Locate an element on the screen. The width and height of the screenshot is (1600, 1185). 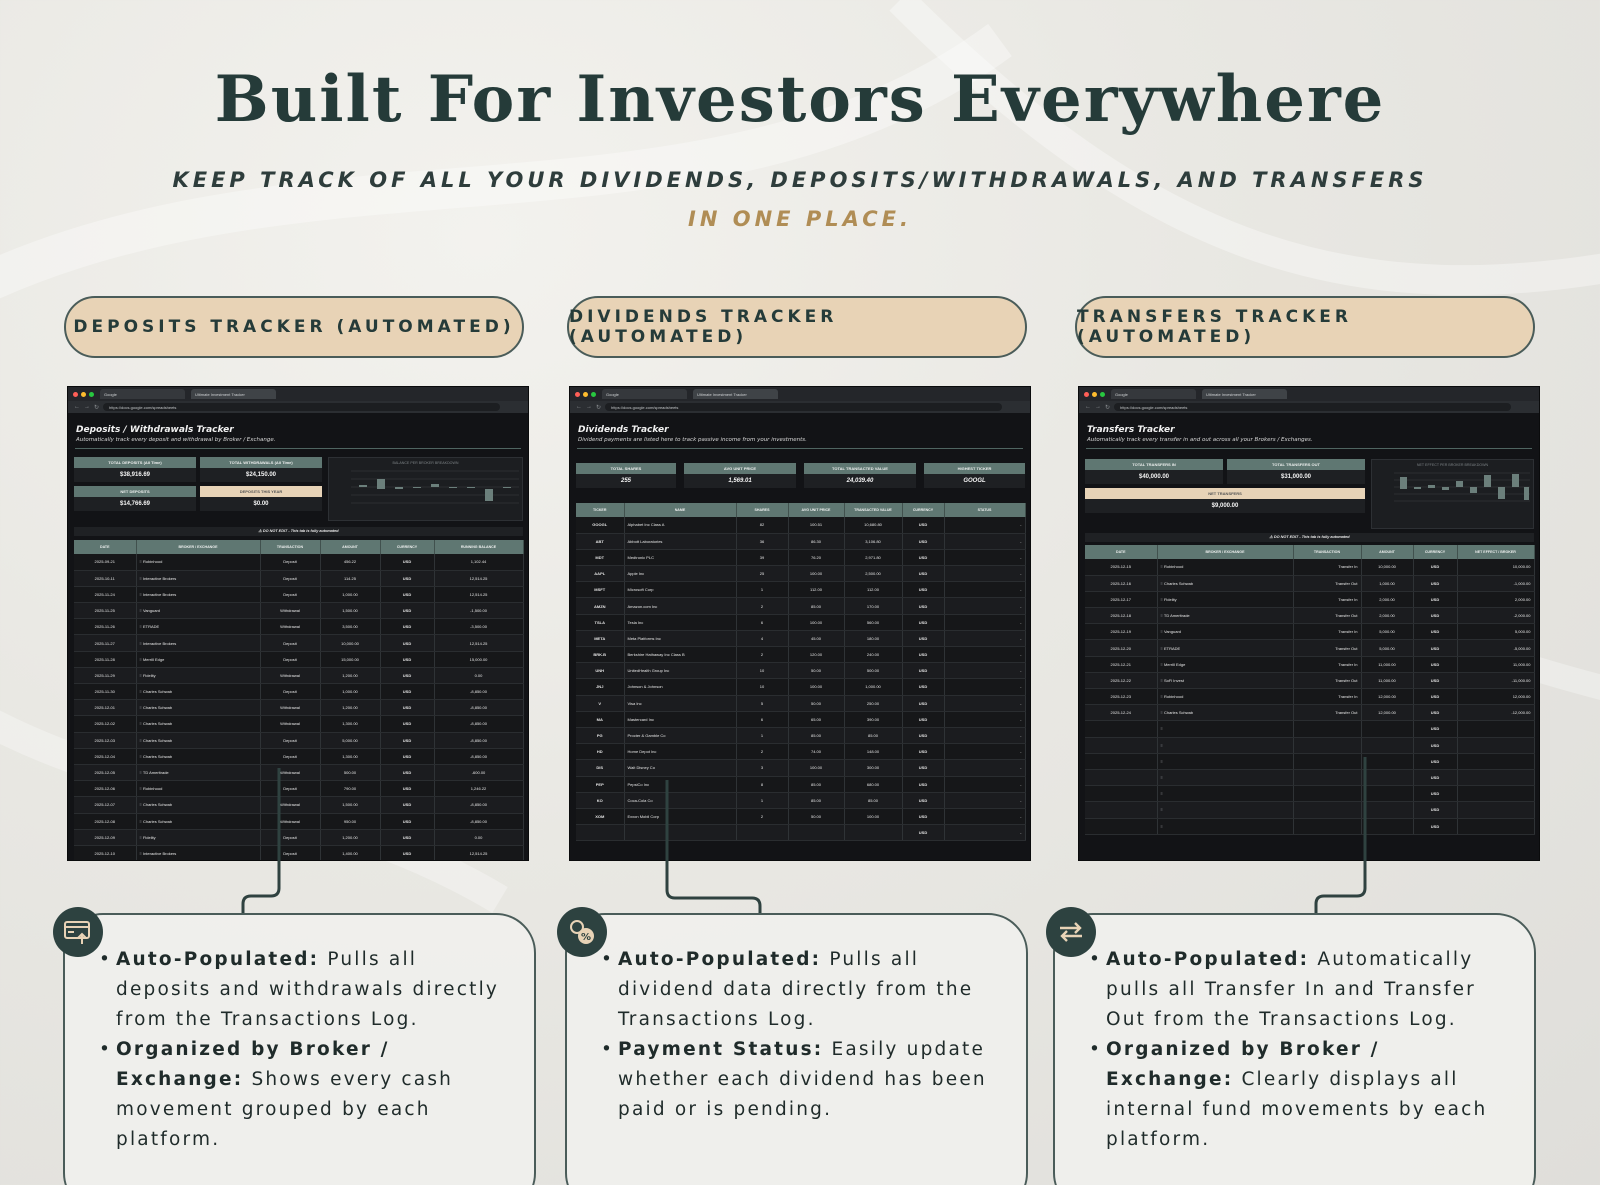
table-cell: Transfer In is located at coordinates (1327, 697).